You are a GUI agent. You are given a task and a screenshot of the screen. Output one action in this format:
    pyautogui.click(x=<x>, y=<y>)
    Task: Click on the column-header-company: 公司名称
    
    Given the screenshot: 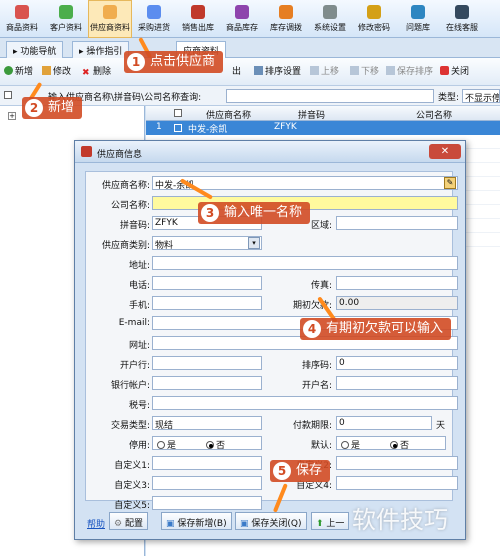 What is the action you would take?
    pyautogui.click(x=434, y=114)
    